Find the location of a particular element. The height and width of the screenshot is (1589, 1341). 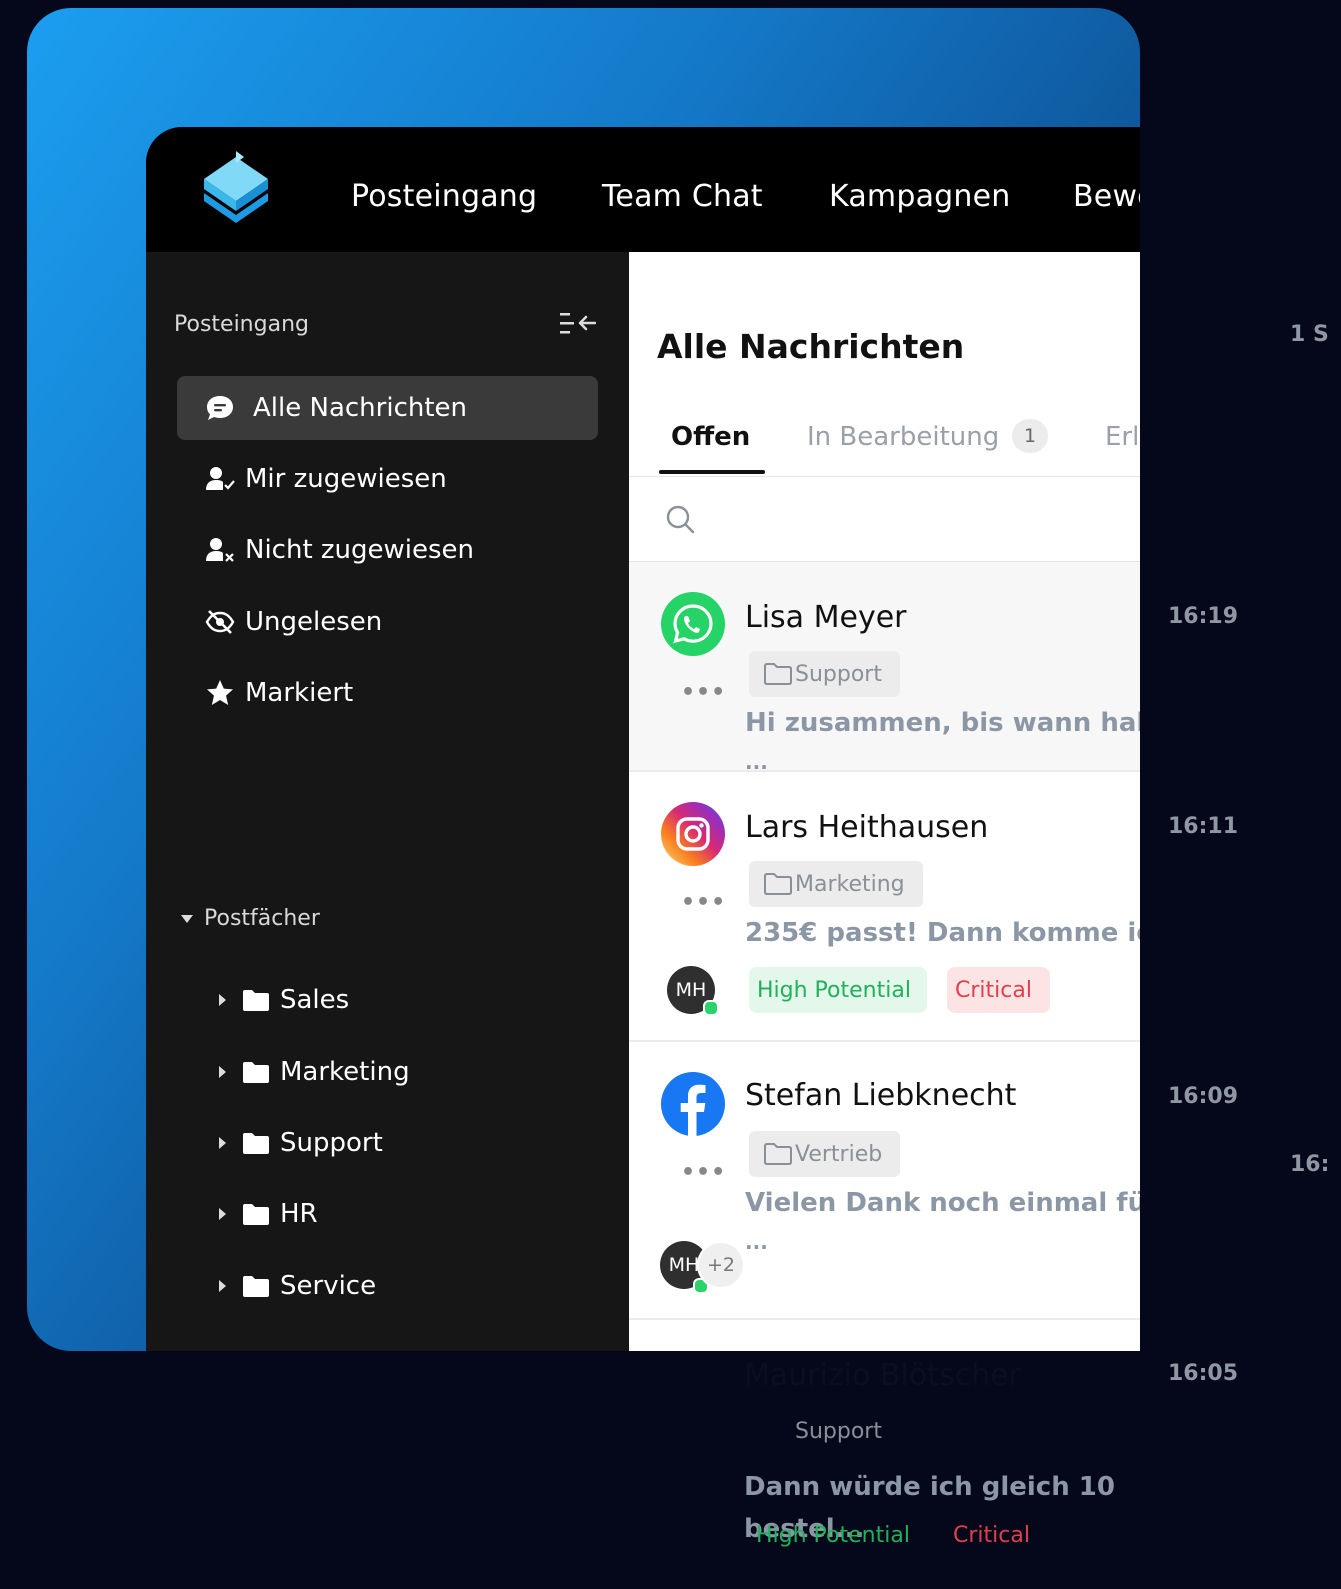

sidebar-item-label: Ungelesen is located at coordinates (314, 622).